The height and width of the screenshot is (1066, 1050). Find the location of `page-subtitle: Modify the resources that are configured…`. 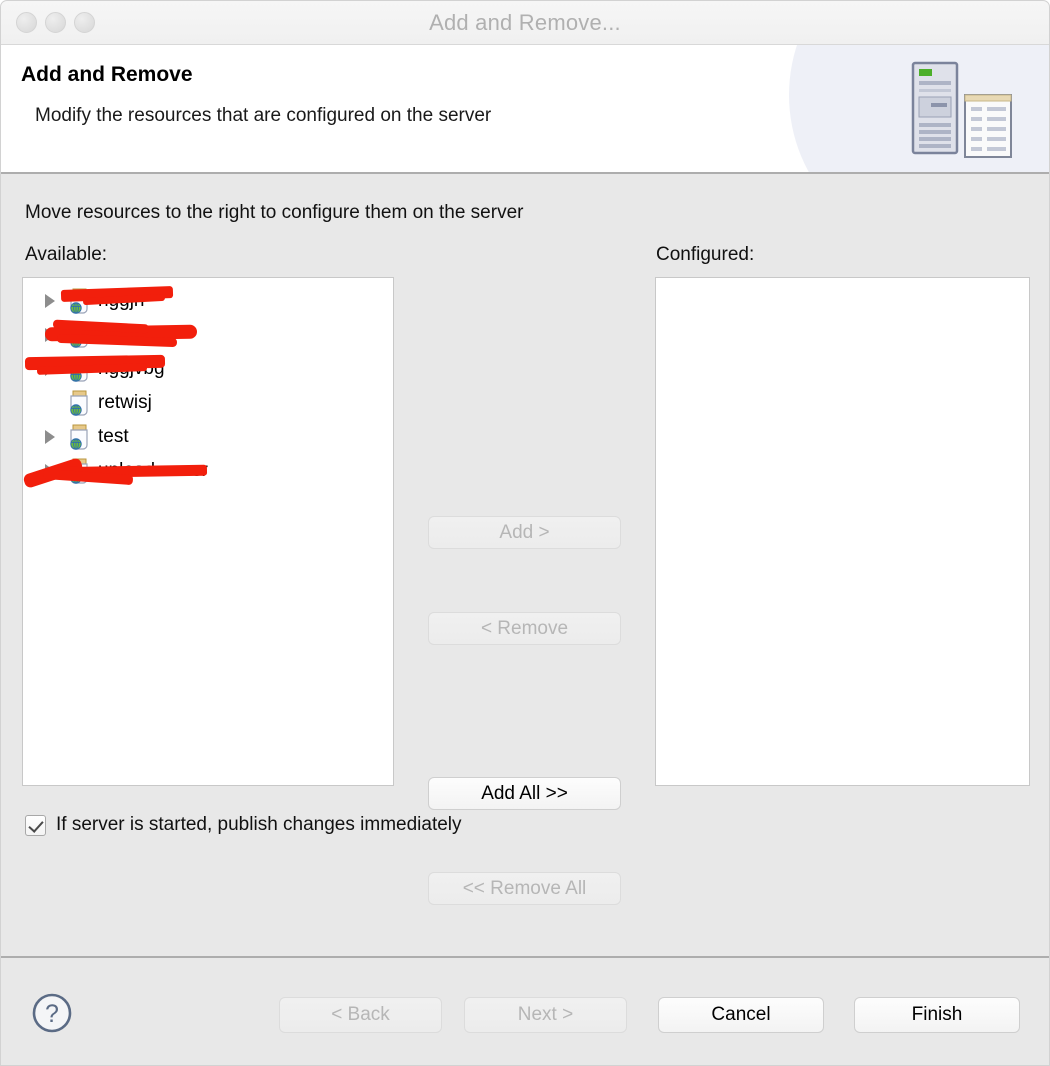

page-subtitle: Modify the resources that are configured… is located at coordinates (263, 115).